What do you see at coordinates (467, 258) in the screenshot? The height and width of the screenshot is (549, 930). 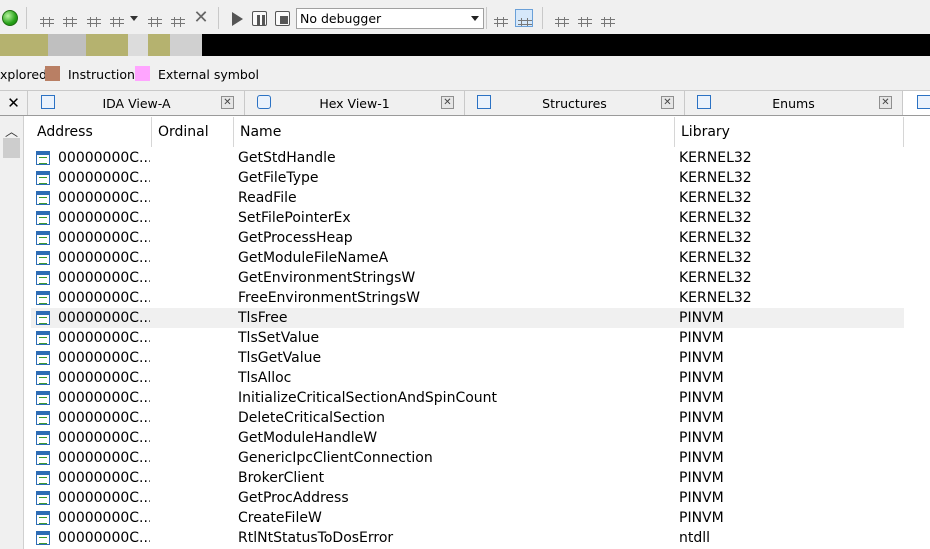 I see `table-row: 00000000C... GetModuleFileNameA KERNEL32` at bounding box center [467, 258].